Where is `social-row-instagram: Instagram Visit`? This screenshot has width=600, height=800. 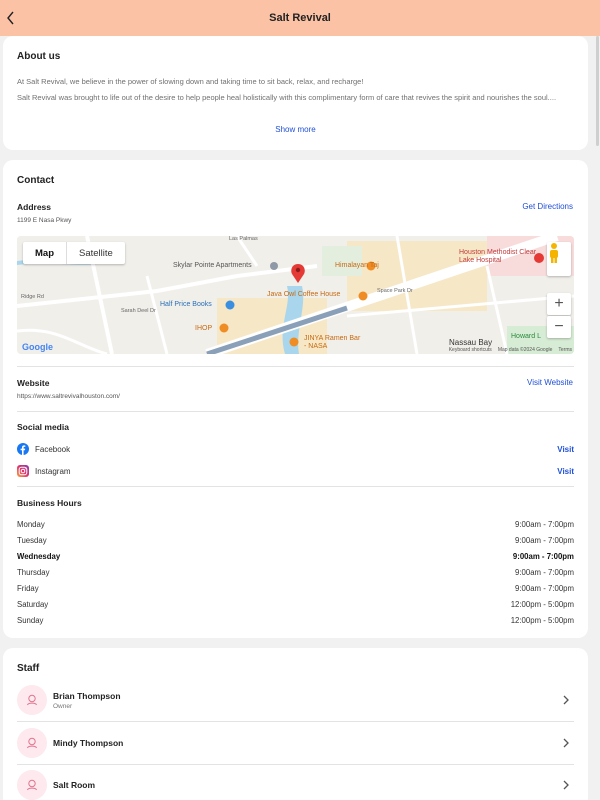 social-row-instagram: Instagram Visit is located at coordinates (295, 471).